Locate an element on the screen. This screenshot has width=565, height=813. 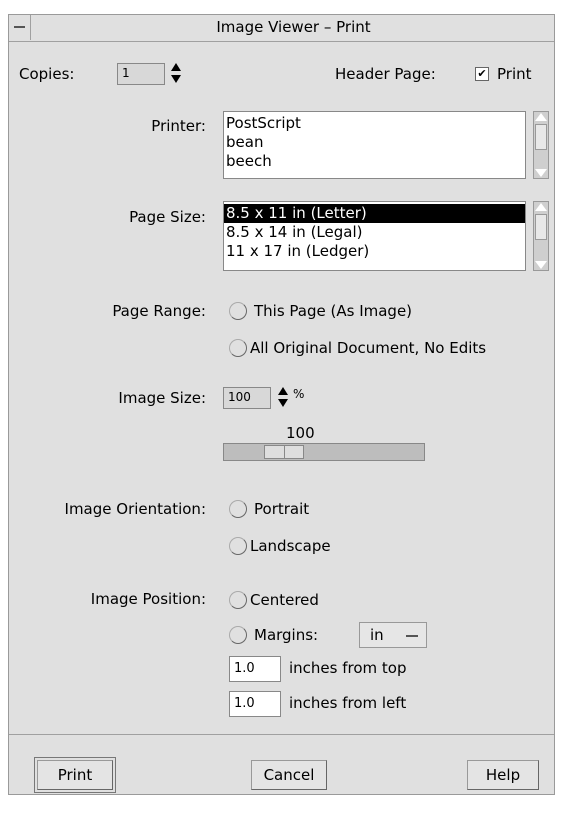
margin-top-label: inches from top is located at coordinates (348, 668).